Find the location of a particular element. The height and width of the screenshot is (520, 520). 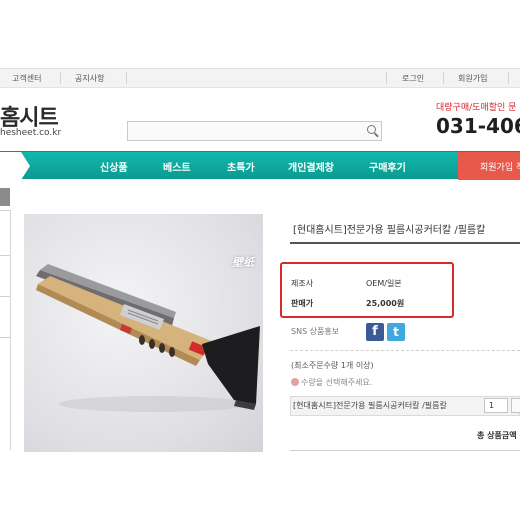

nav-item-reviews: 구매후기 is located at coordinates (387, 166).